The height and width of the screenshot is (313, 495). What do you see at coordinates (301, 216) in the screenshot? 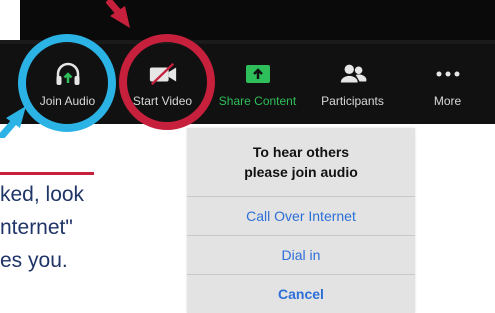
I see `call-over-internet-button: Call Over Internet` at bounding box center [301, 216].